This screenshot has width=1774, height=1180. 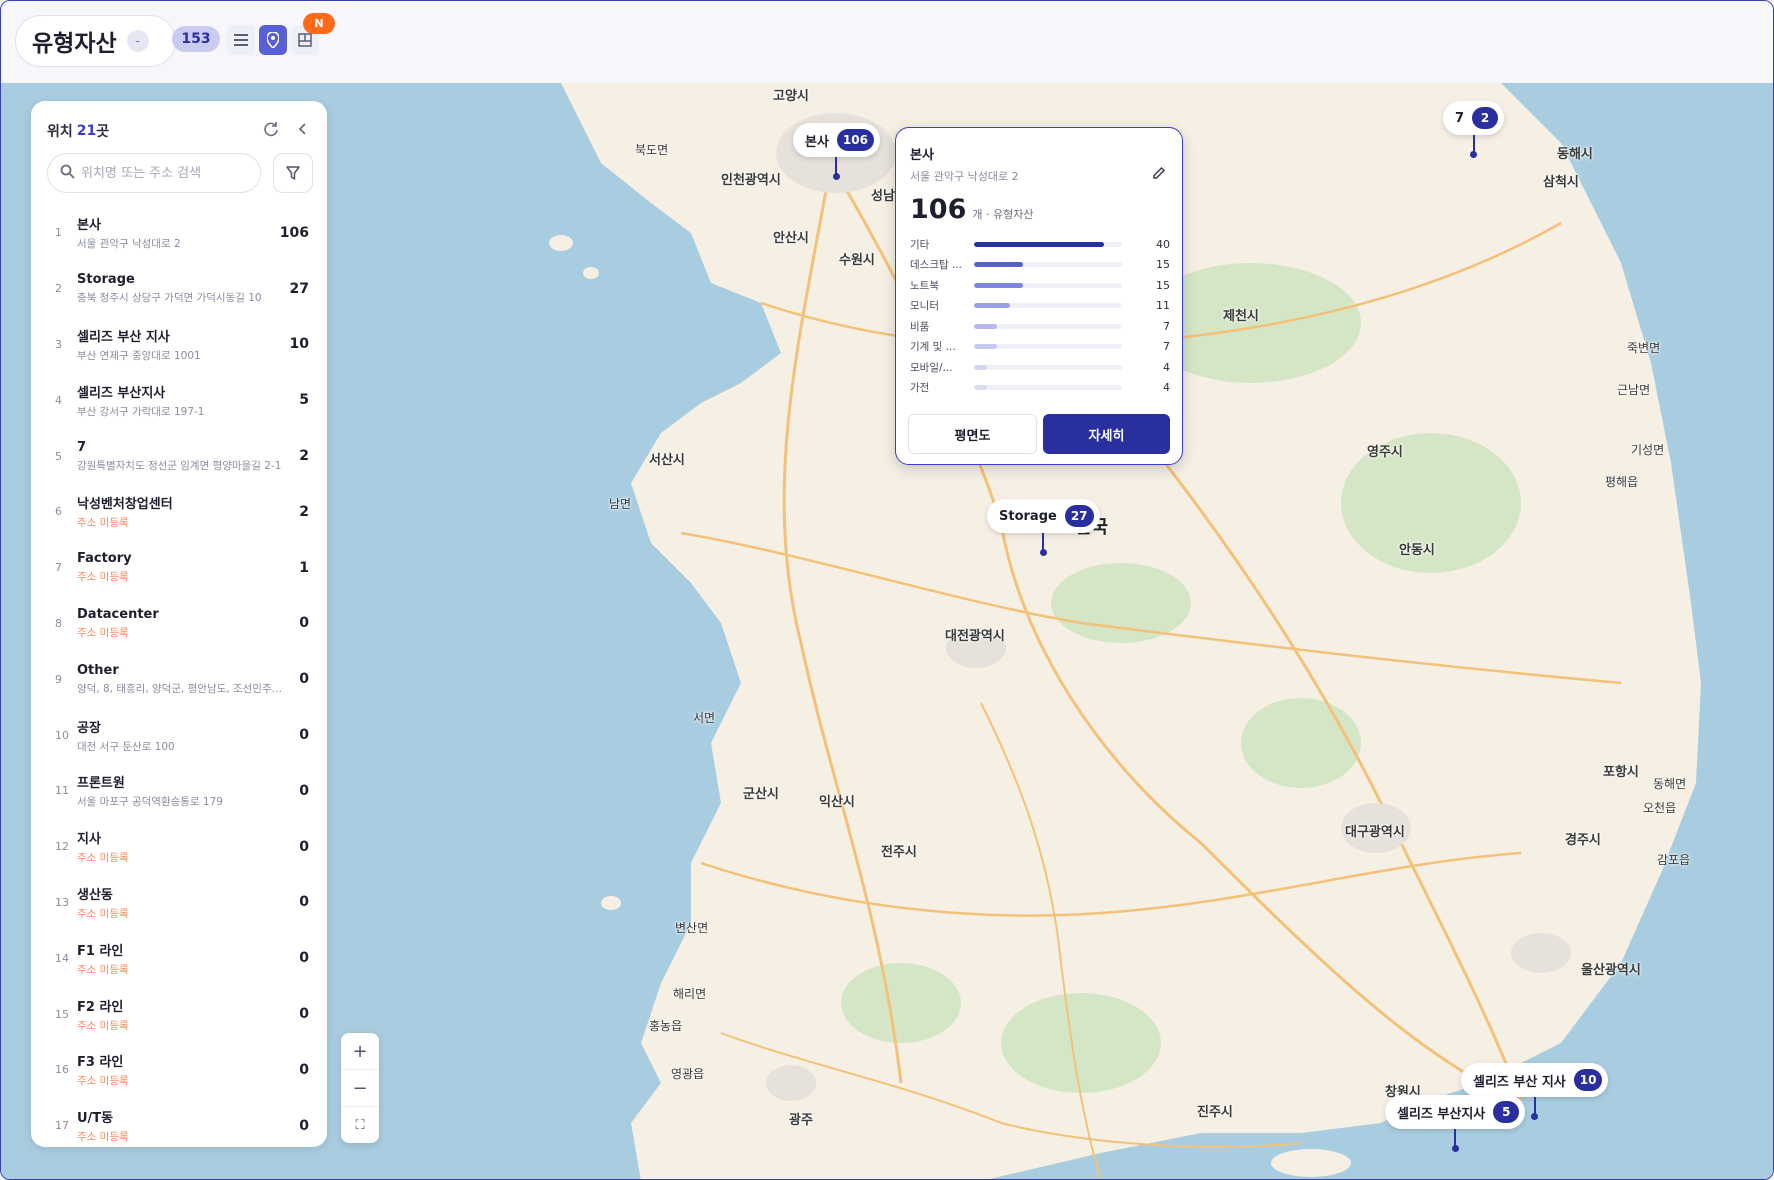 What do you see at coordinates (179, 1070) in the screenshot?
I see `location-list-item: 16 F3 라인 주소 미등록 0` at bounding box center [179, 1070].